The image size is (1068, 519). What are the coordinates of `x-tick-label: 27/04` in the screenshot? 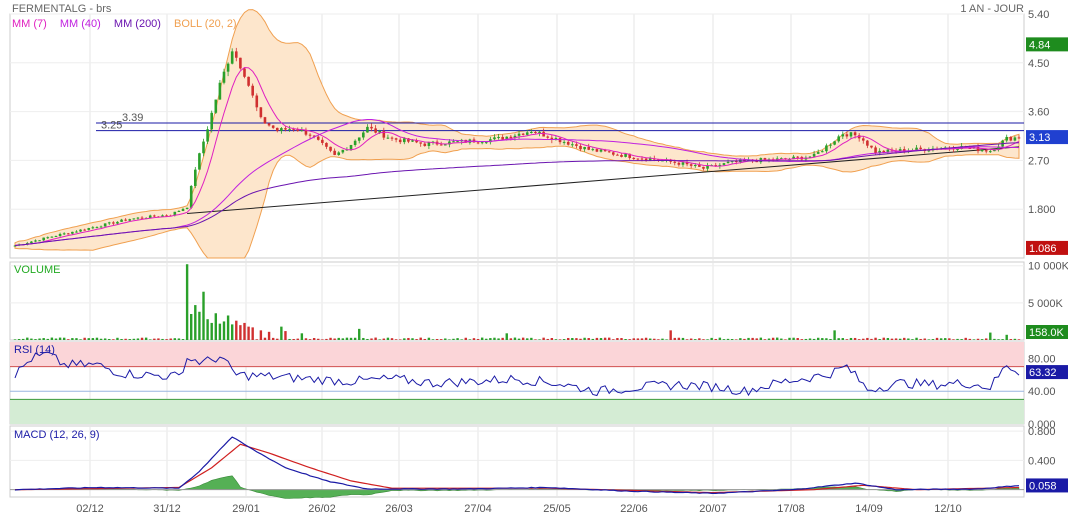 It's located at (478, 509).